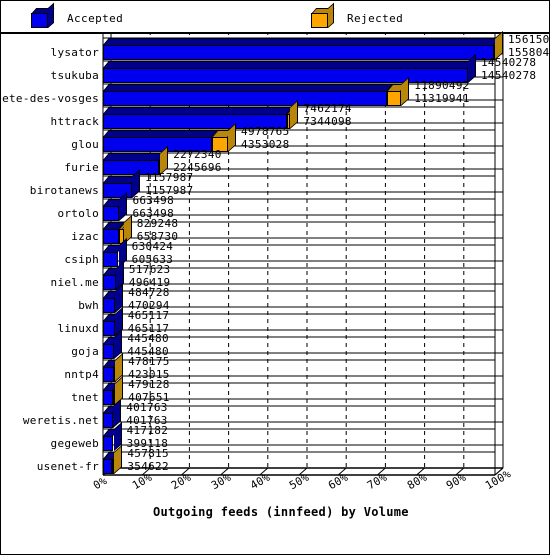  What do you see at coordinates (508, 62) in the screenshot?
I see `bar-value-total: 14540278` at bounding box center [508, 62].